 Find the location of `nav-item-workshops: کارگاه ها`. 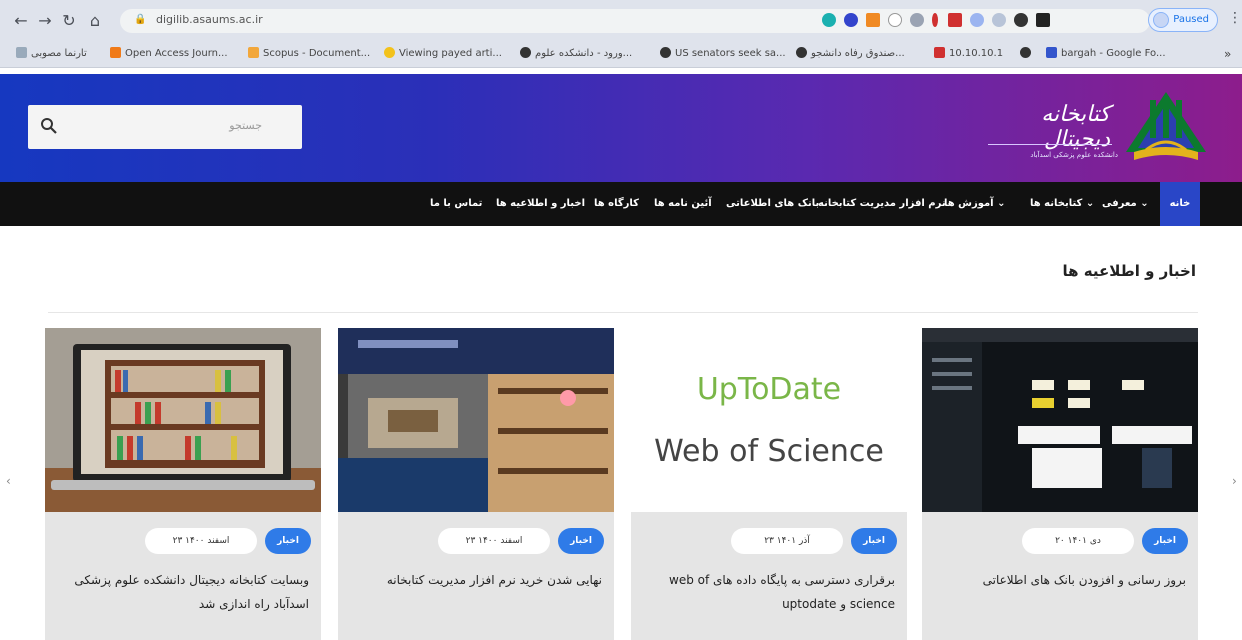

nav-item-workshops: کارگاه ها is located at coordinates (616, 204).